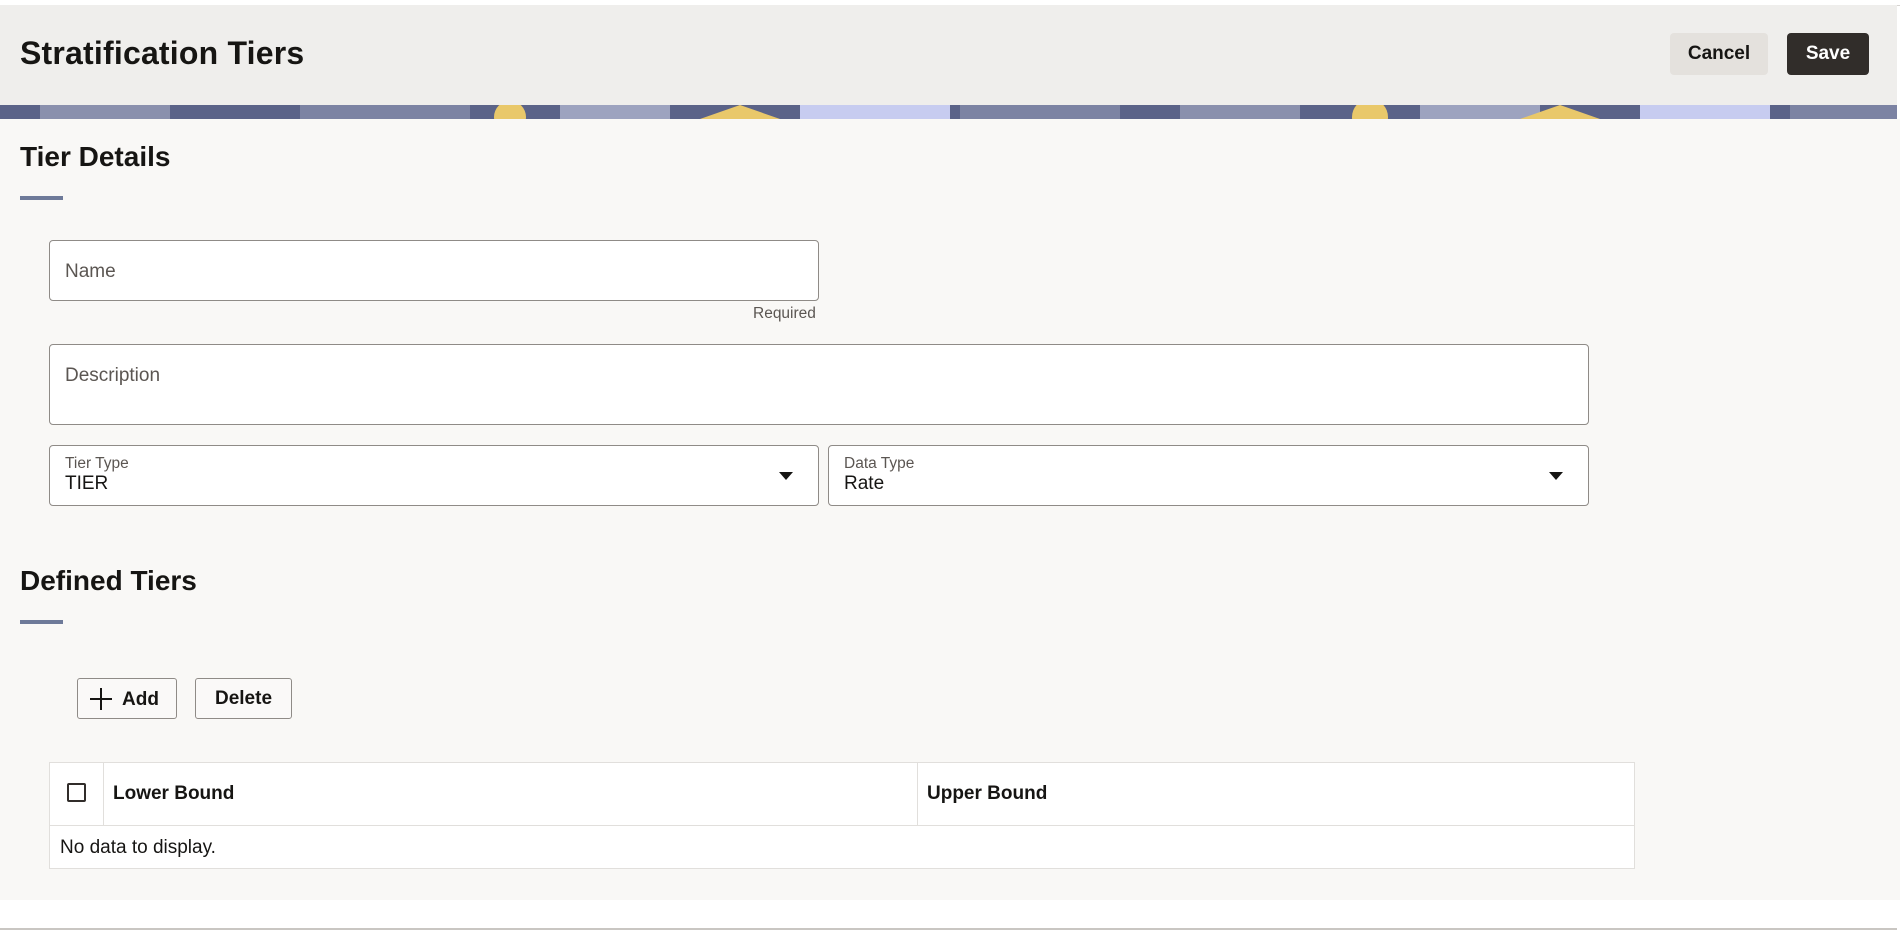 This screenshot has height=931, width=1900. I want to click on decorative-banner, so click(948, 112).